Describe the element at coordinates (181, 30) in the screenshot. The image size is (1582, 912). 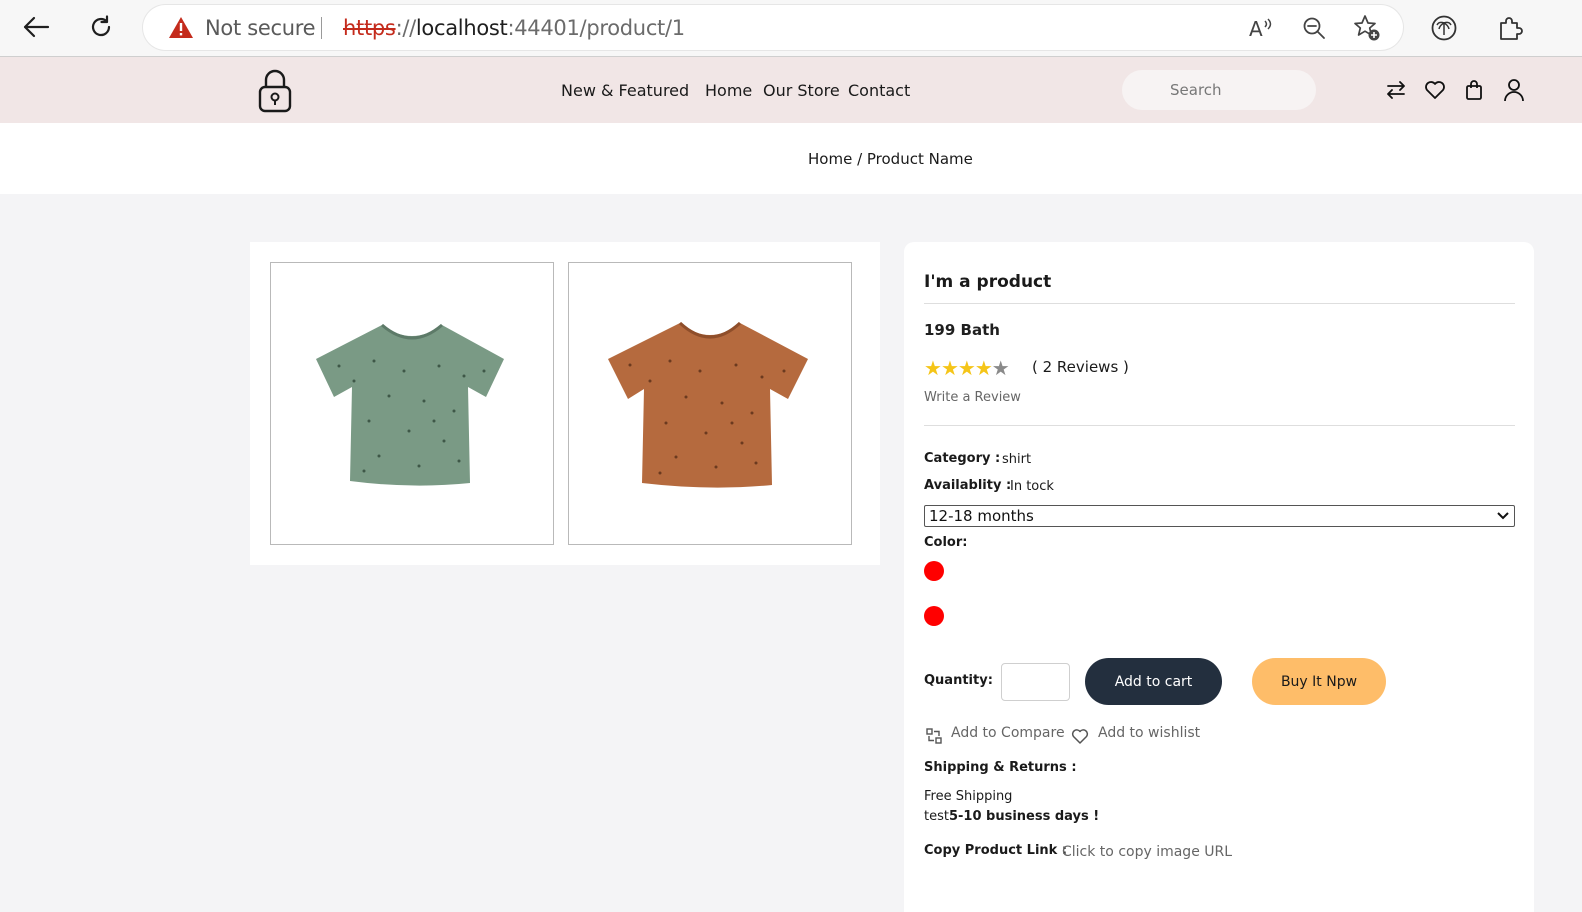
I see `warning-icon` at that location.